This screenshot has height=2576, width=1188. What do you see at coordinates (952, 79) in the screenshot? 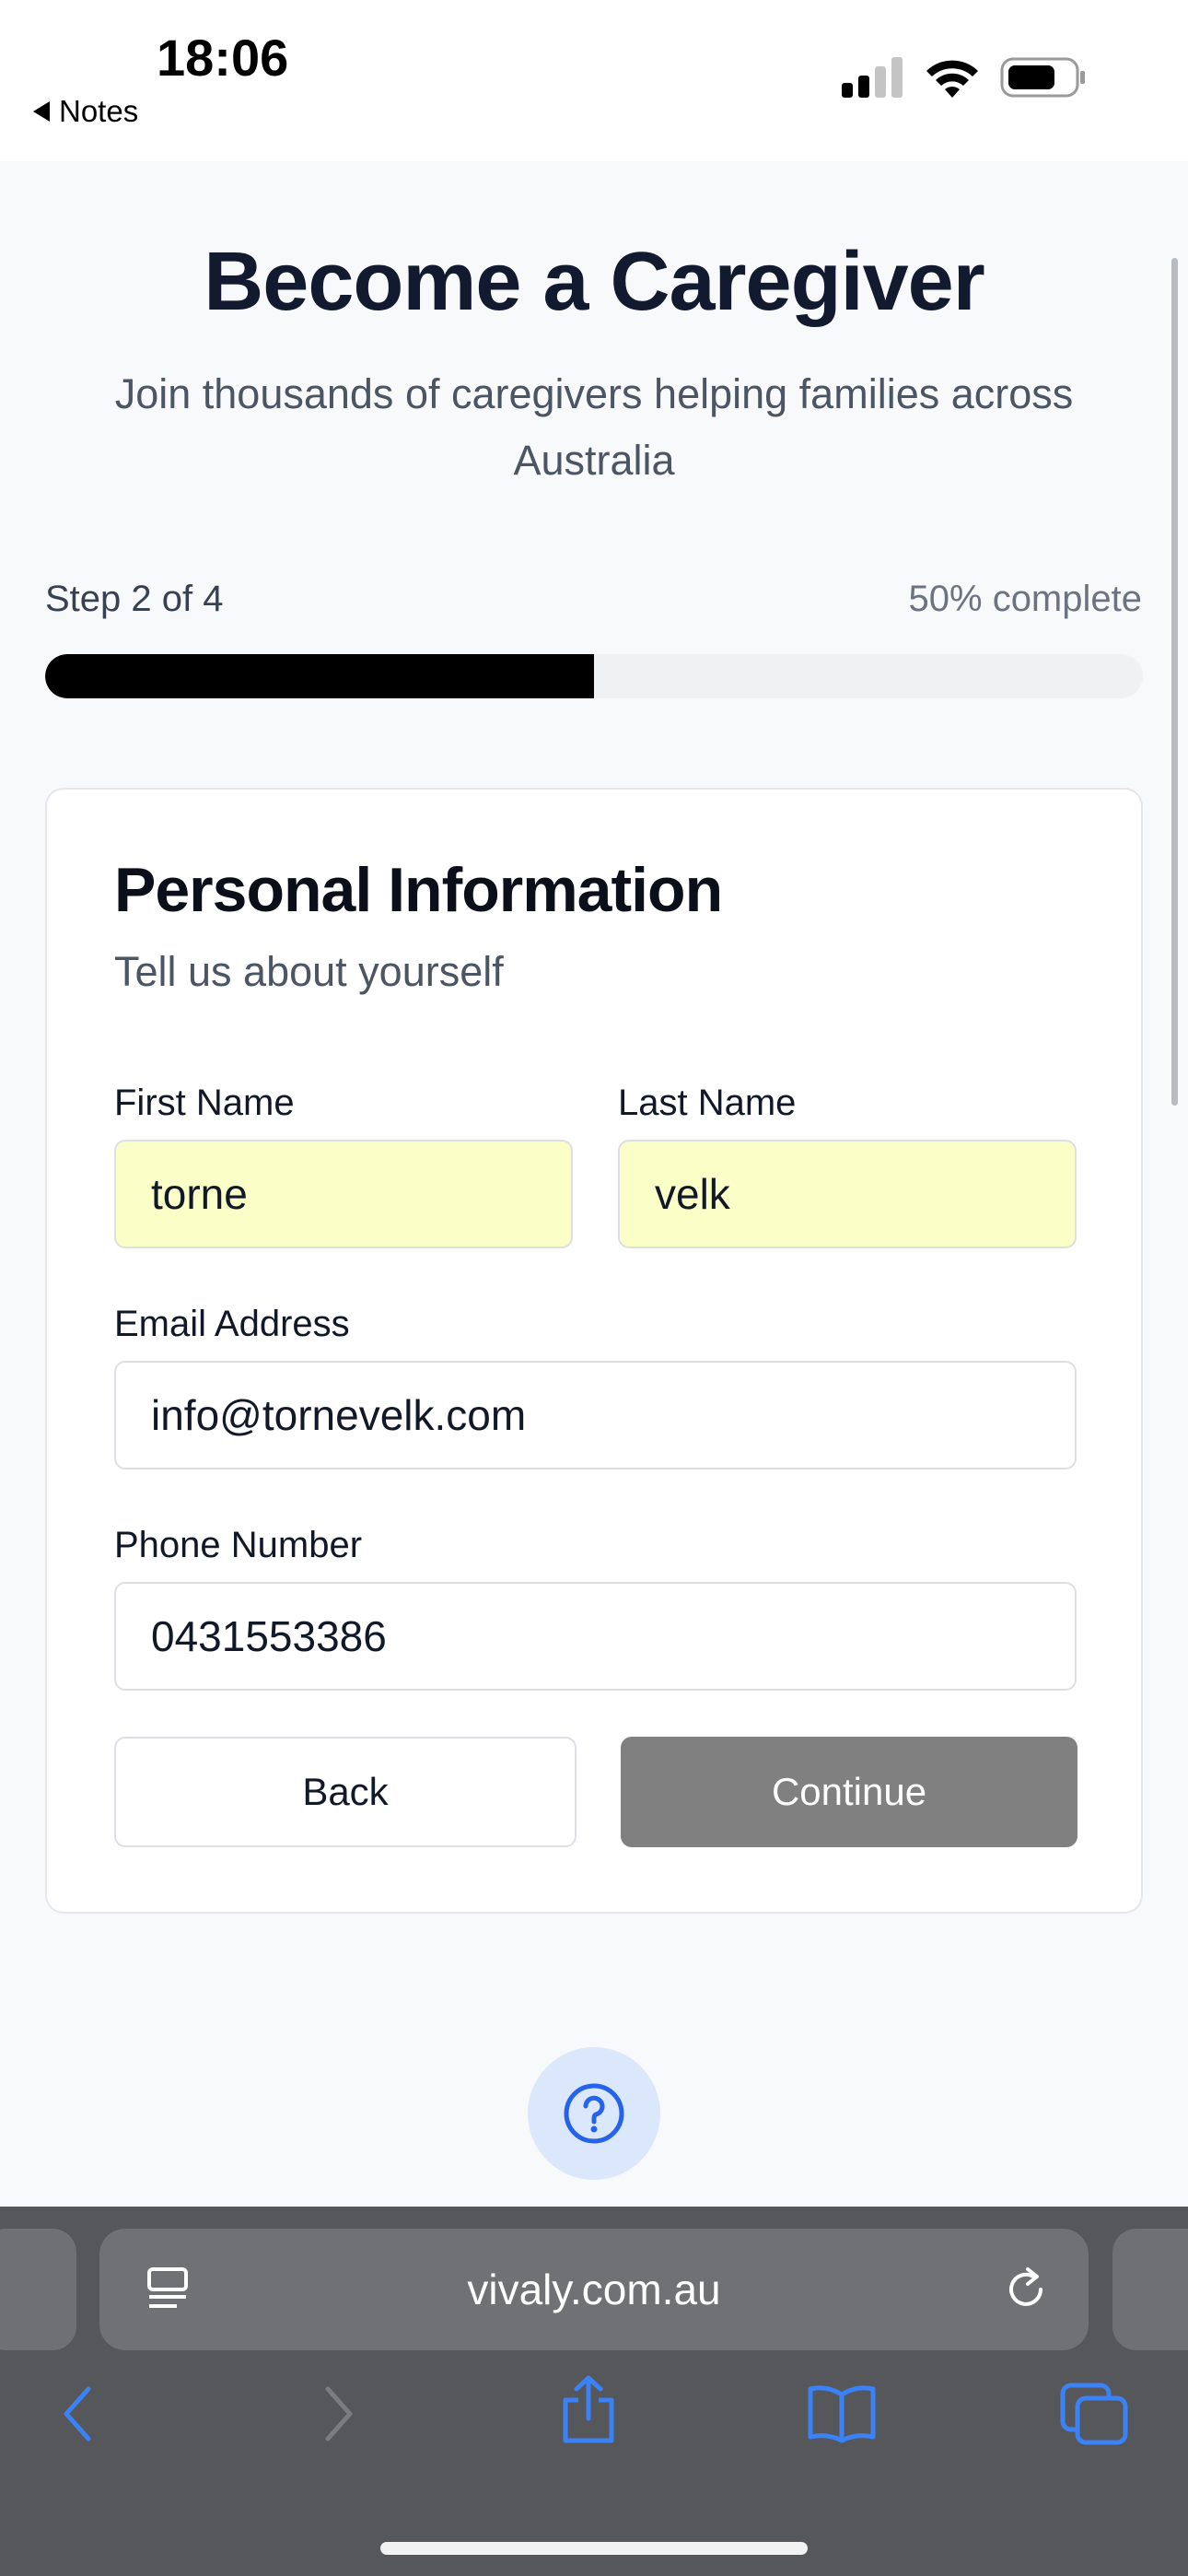
I see `wifi-icon` at bounding box center [952, 79].